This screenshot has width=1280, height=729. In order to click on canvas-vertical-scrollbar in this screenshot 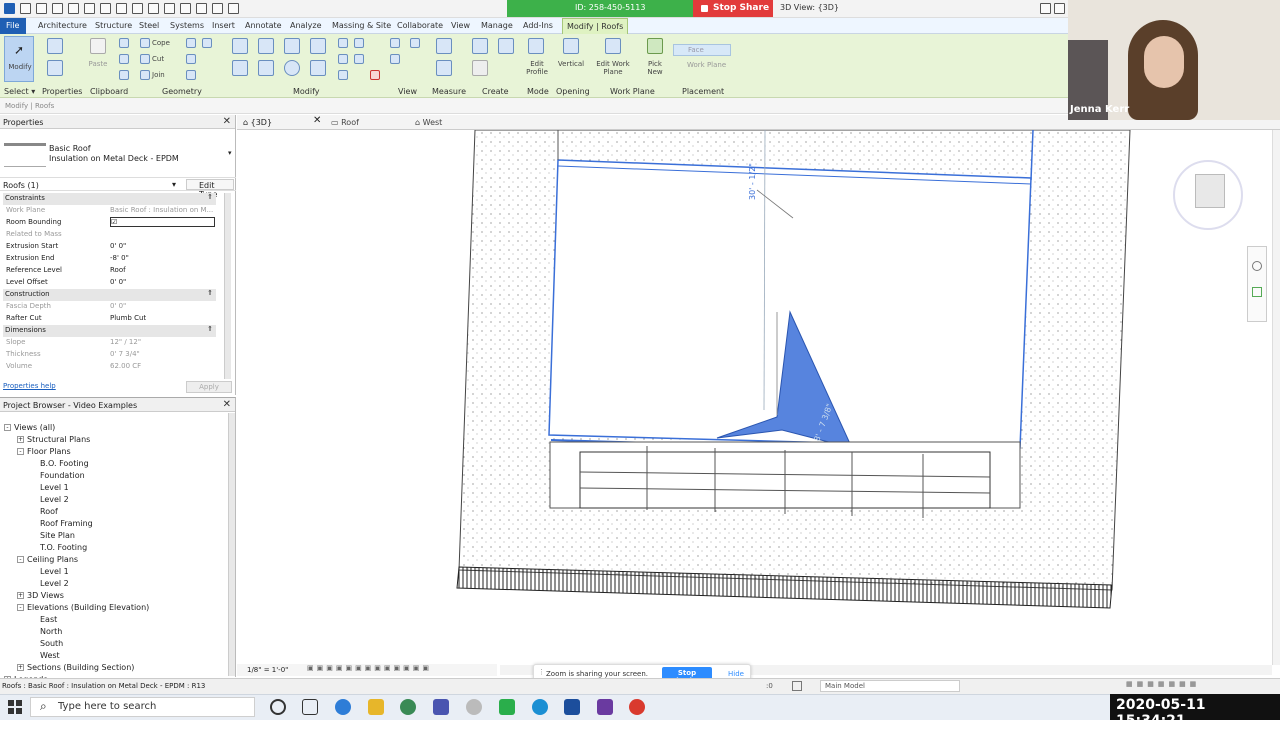, I will do `click(1276, 397)`.